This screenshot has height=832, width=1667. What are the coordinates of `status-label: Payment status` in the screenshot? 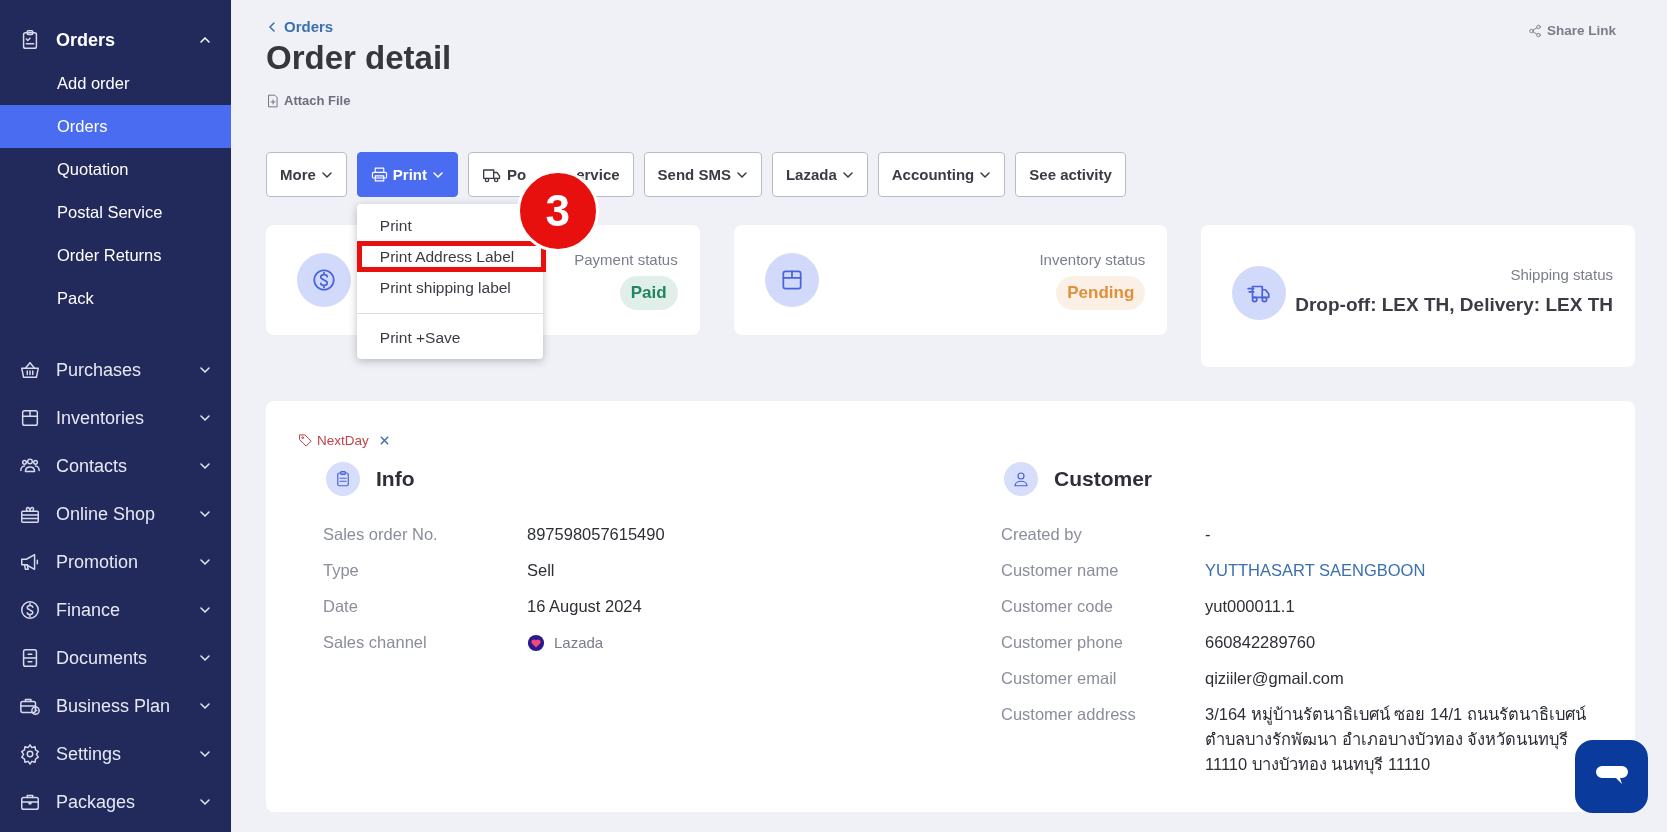 It's located at (626, 259).